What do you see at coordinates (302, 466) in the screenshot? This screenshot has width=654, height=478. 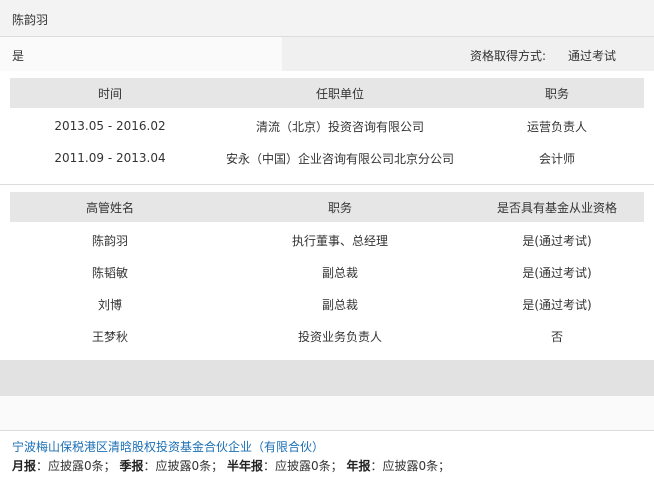 I see `report-text-semiannual: ：应披露0条；` at bounding box center [302, 466].